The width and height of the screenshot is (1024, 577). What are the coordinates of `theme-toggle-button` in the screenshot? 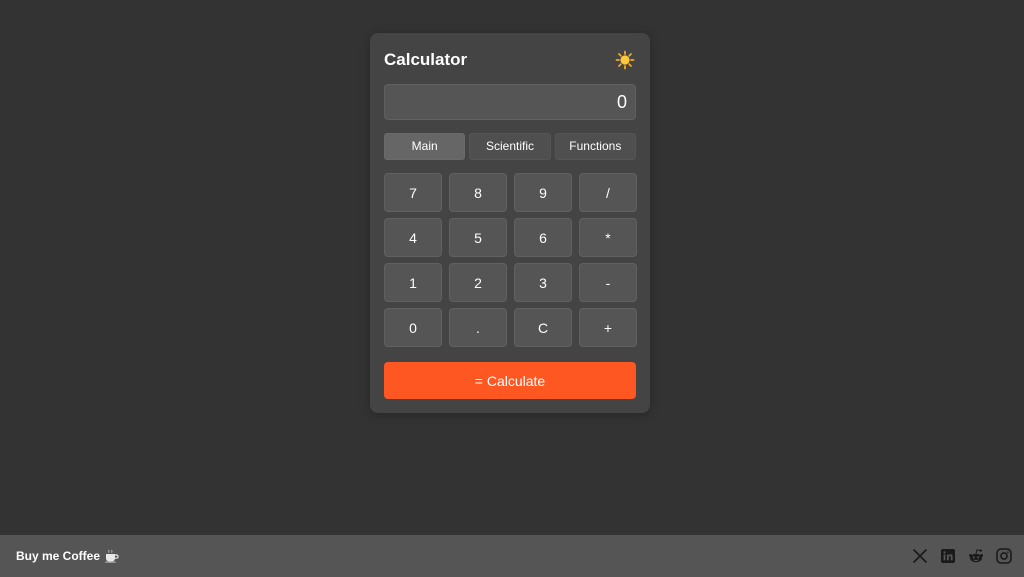 It's located at (625, 60).